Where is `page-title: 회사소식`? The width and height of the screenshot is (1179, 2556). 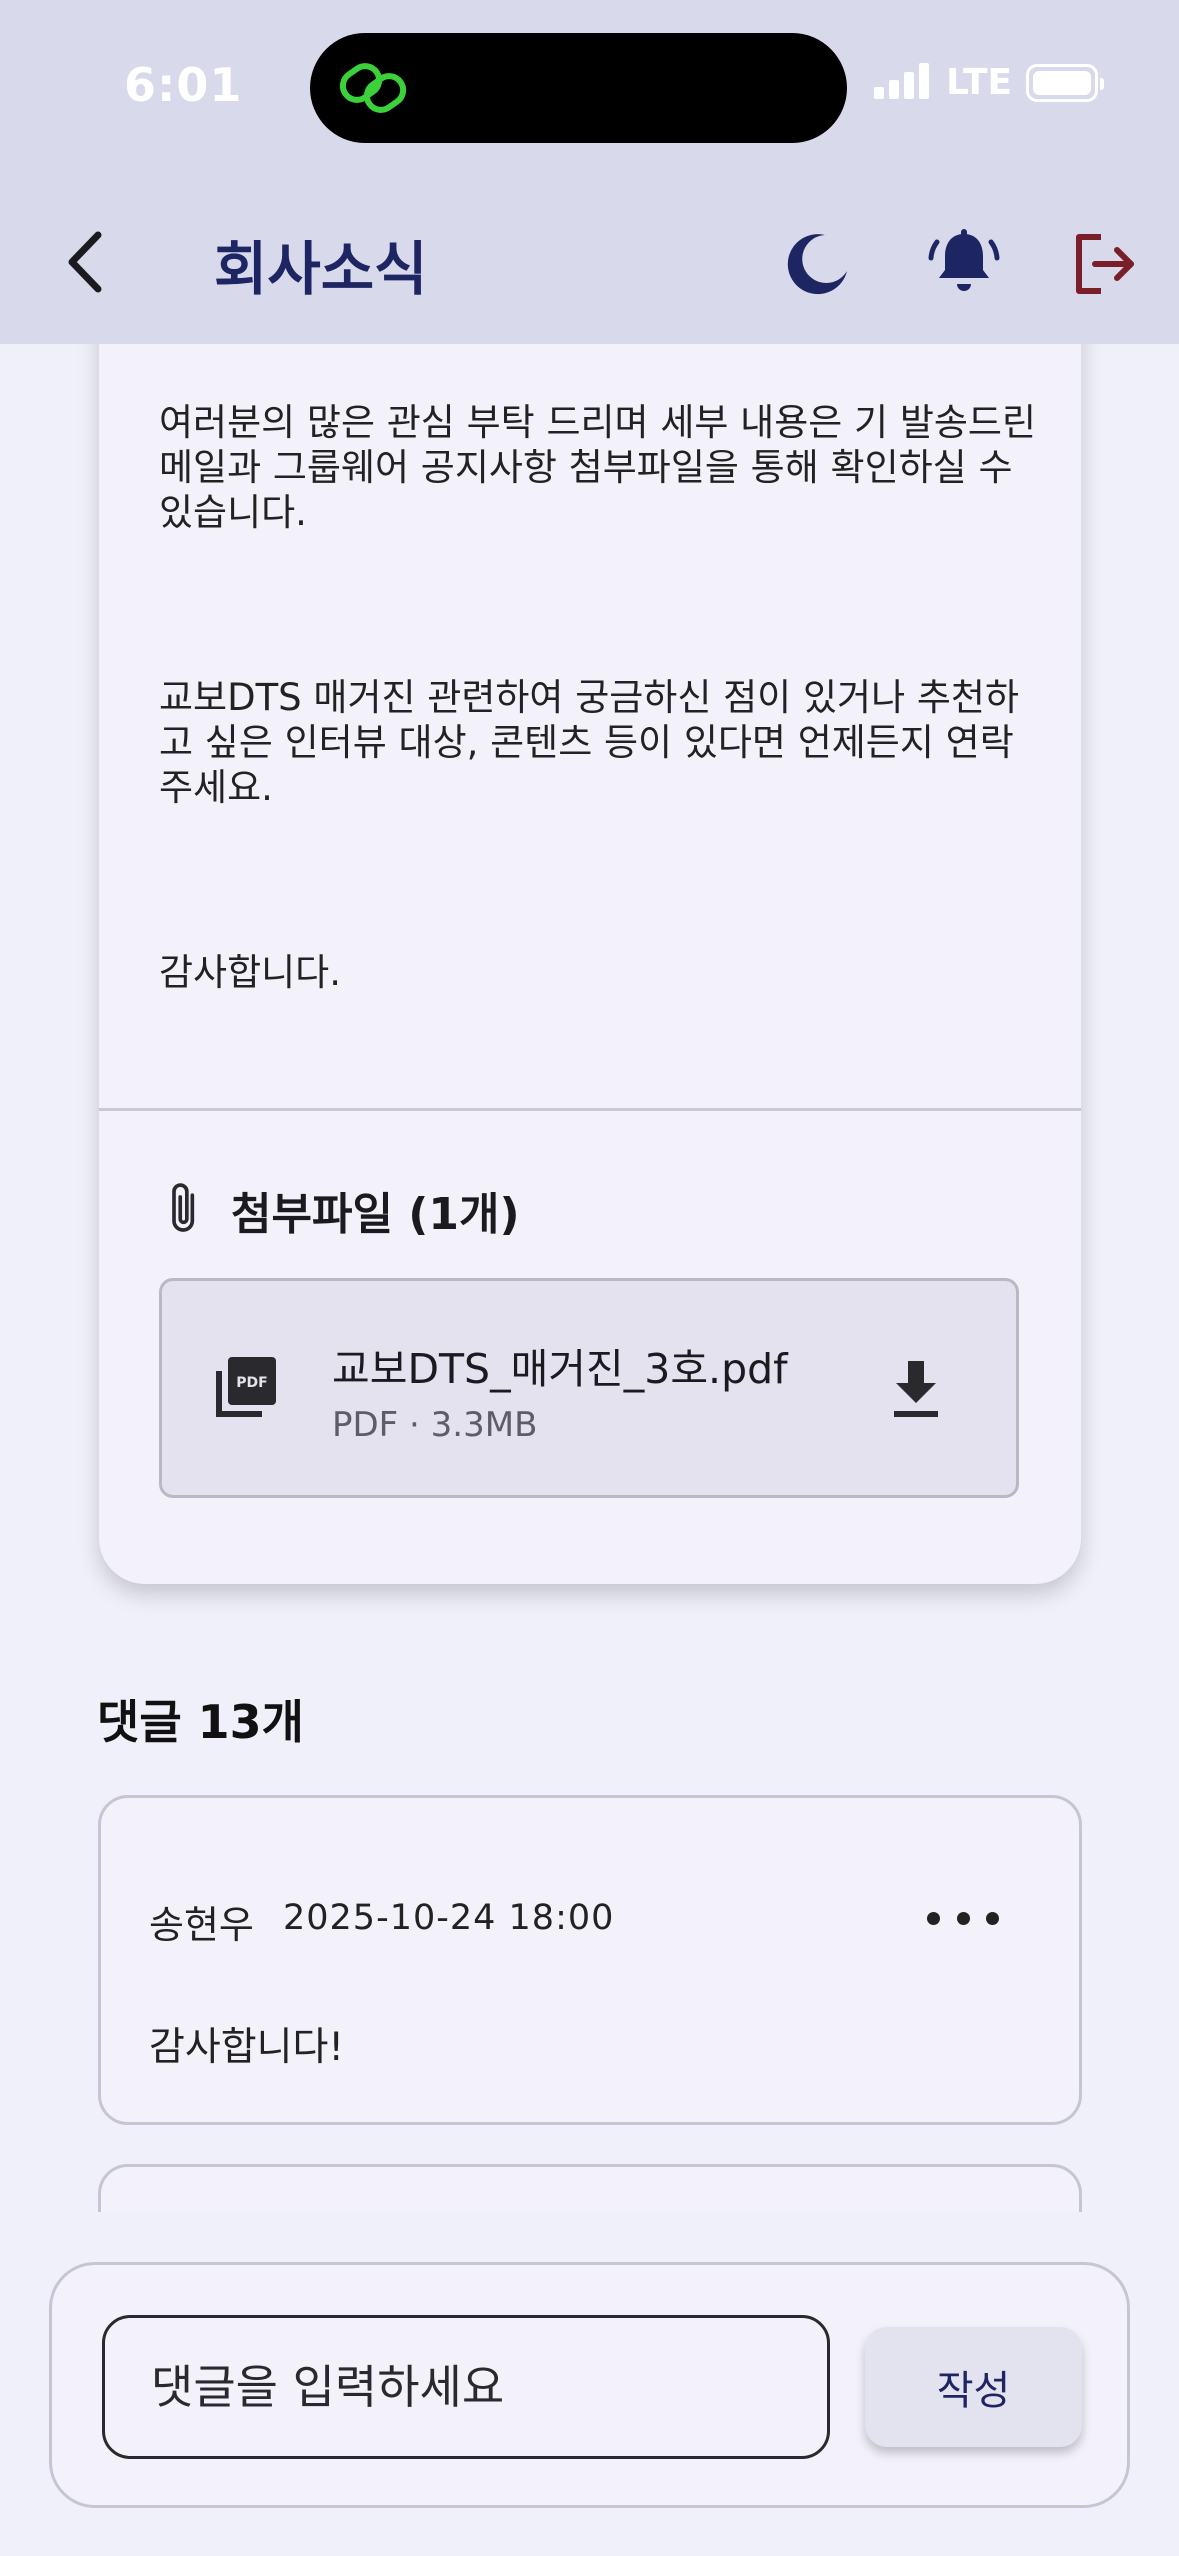 page-title: 회사소식 is located at coordinates (321, 269).